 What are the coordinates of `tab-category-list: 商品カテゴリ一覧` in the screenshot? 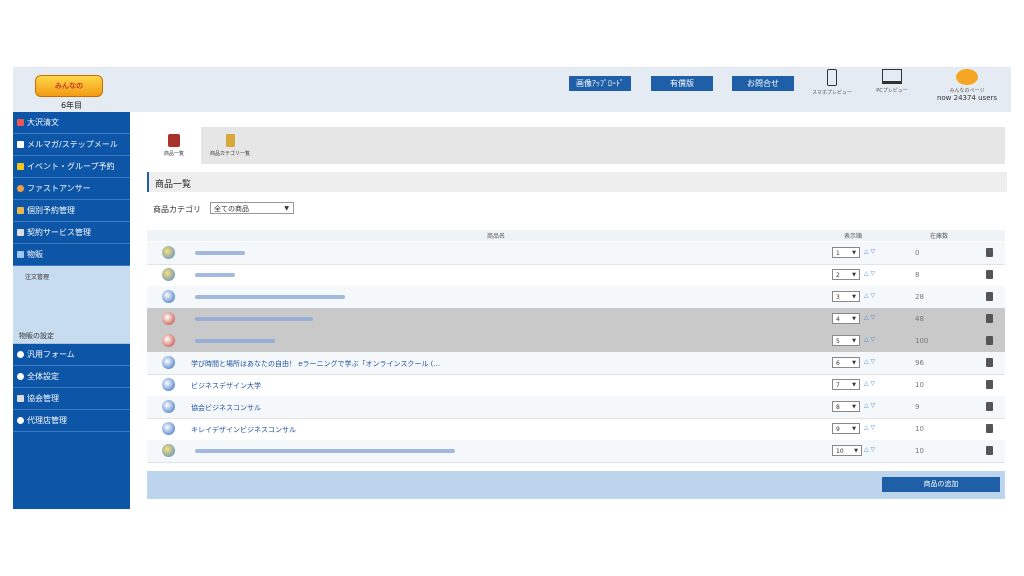 It's located at (230, 145).